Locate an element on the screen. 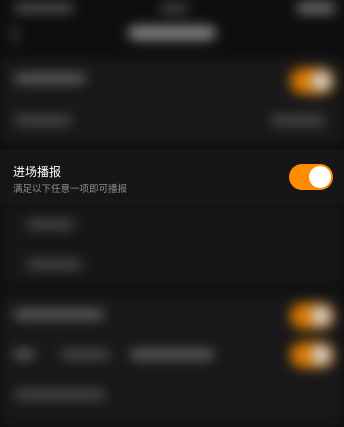 The image size is (344, 427). setting-value is located at coordinates (298, 120).